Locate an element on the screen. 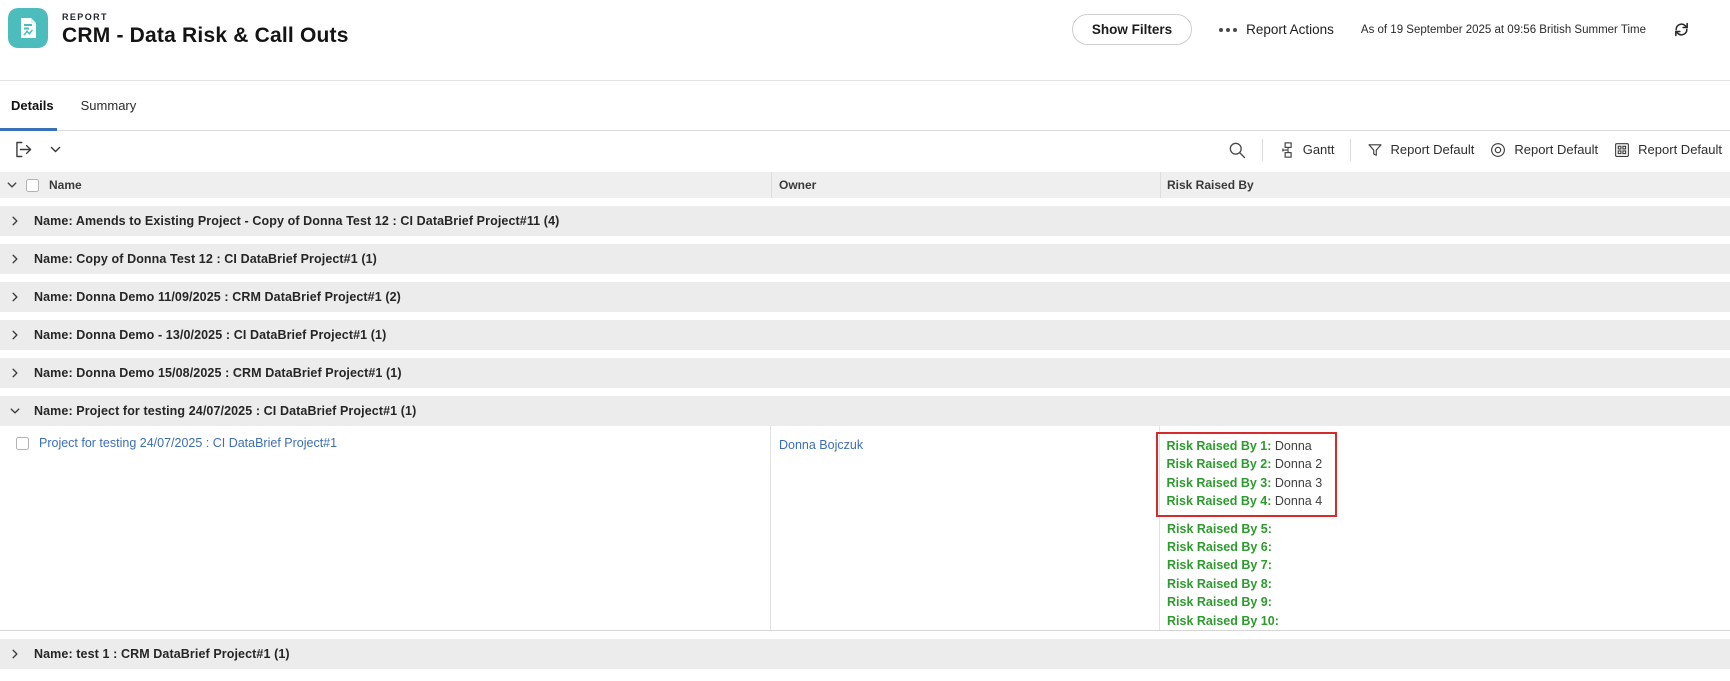 The height and width of the screenshot is (681, 1730). risk-raised-by-line: Risk Raised By 4: Donna 4 is located at coordinates (1245, 501).